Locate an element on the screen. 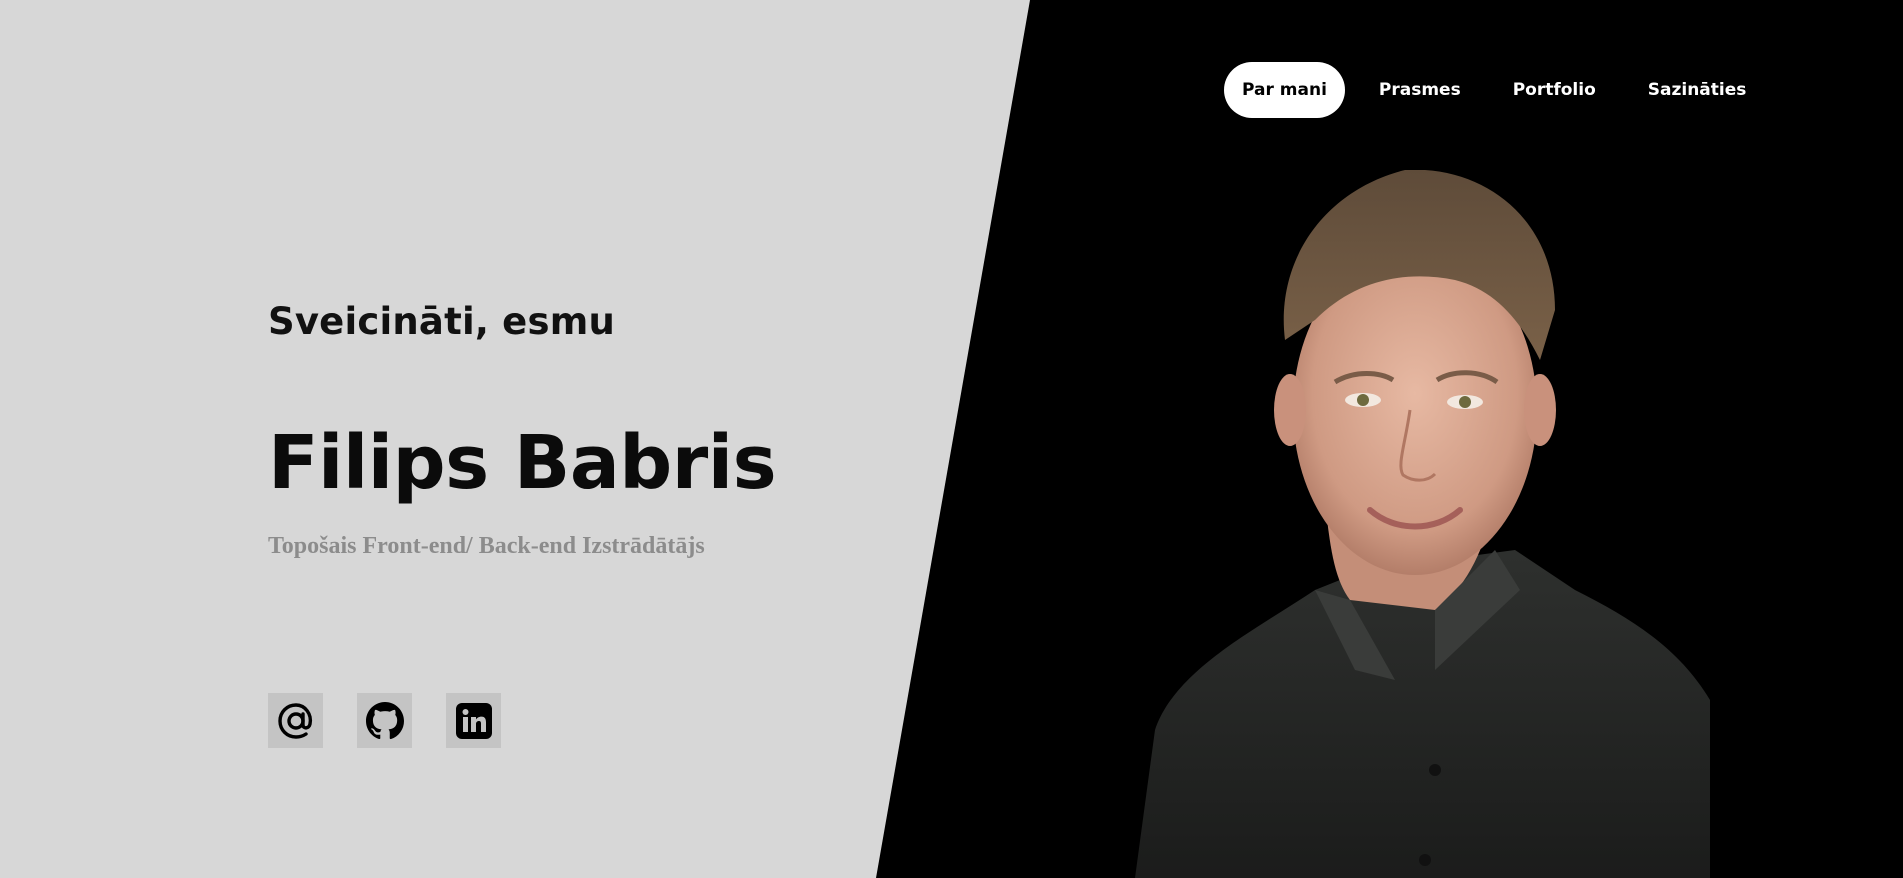 The width and height of the screenshot is (1903, 878). at-sign-icon is located at coordinates (296, 721).